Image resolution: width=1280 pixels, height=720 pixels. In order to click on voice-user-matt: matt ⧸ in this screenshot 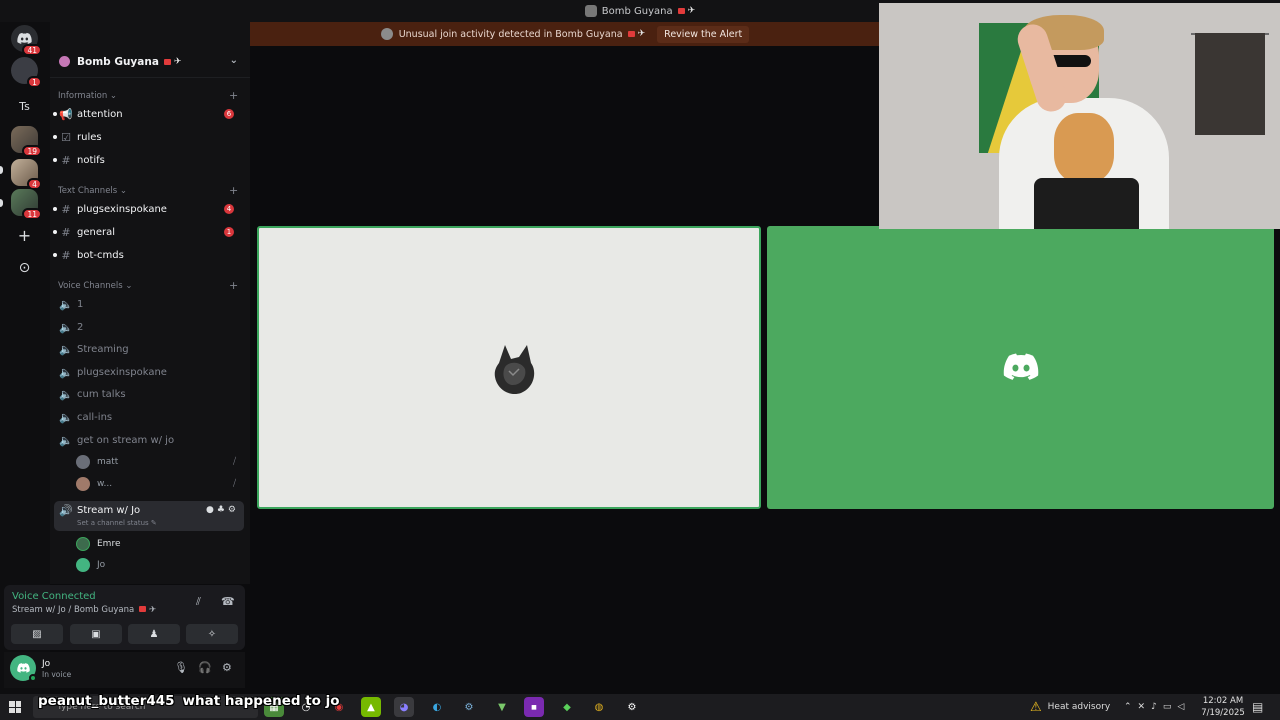, I will do `click(158, 462)`.